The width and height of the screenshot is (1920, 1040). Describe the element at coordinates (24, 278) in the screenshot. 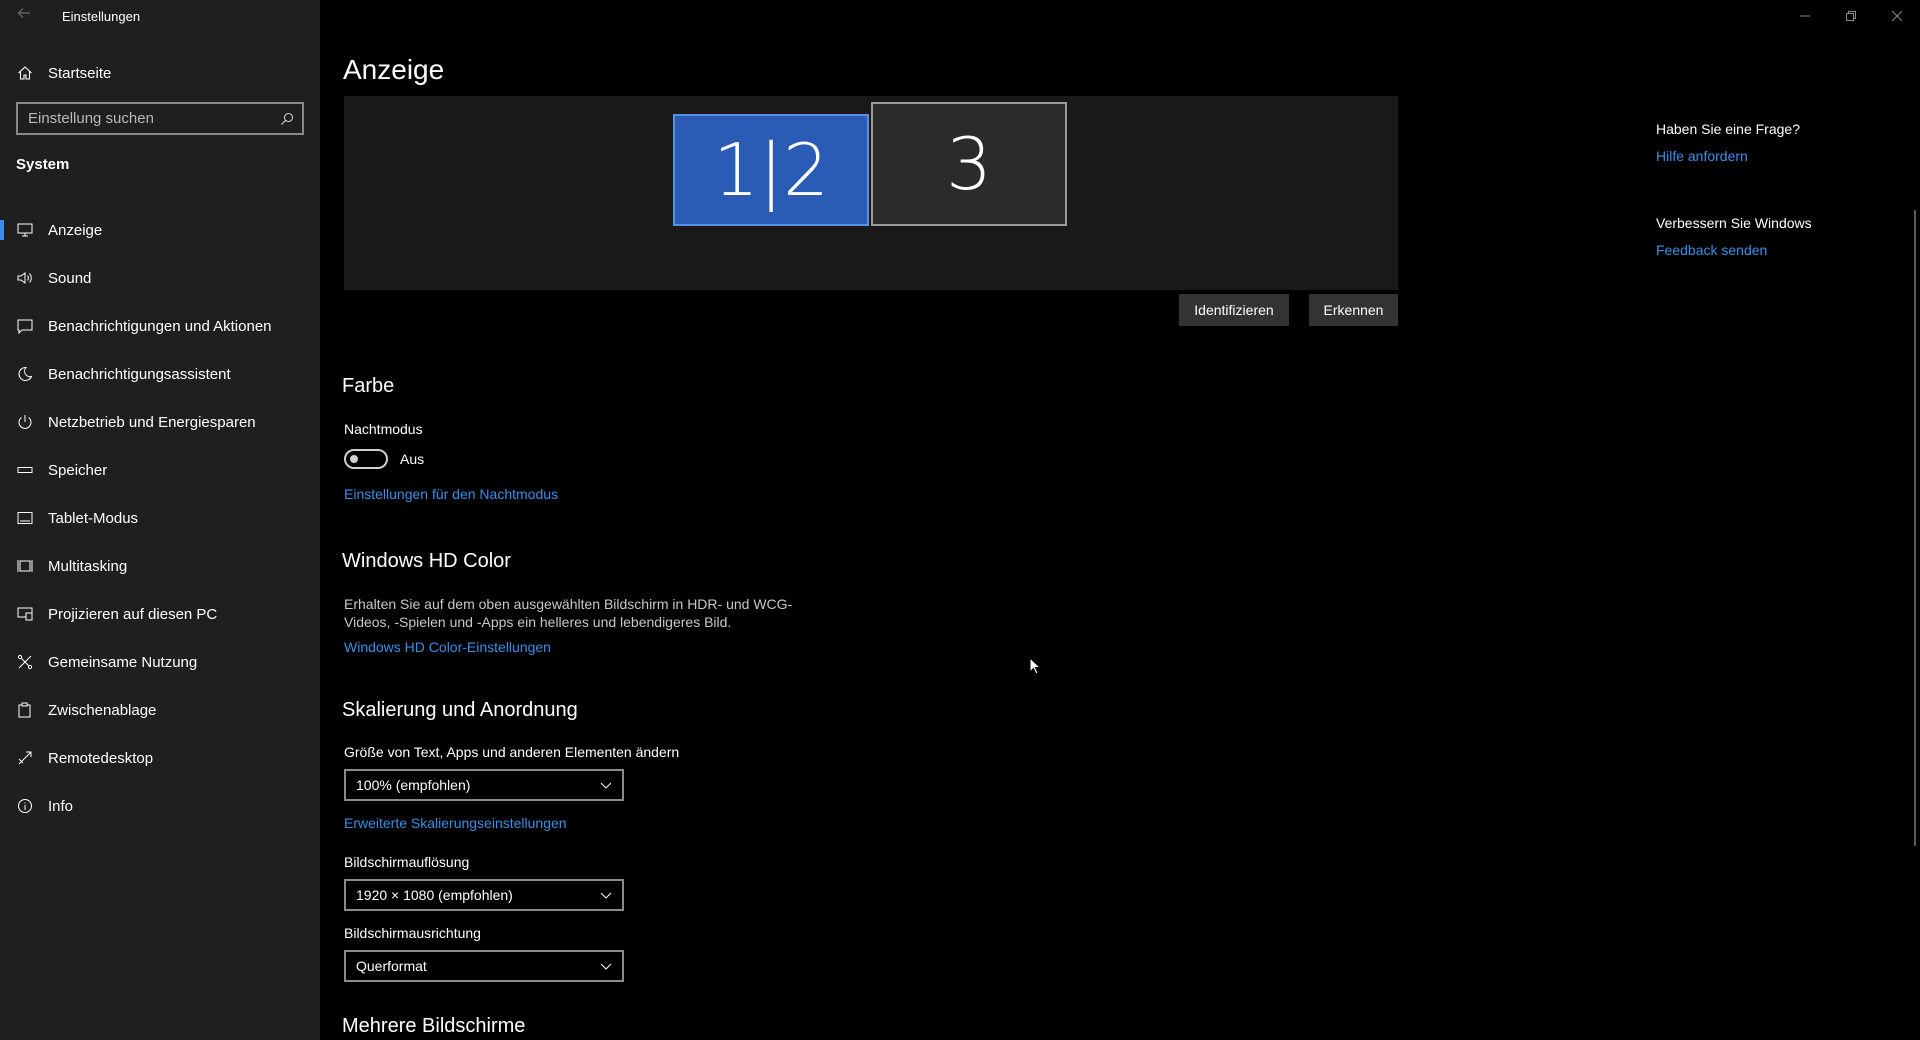

I see `speaker-icon` at that location.